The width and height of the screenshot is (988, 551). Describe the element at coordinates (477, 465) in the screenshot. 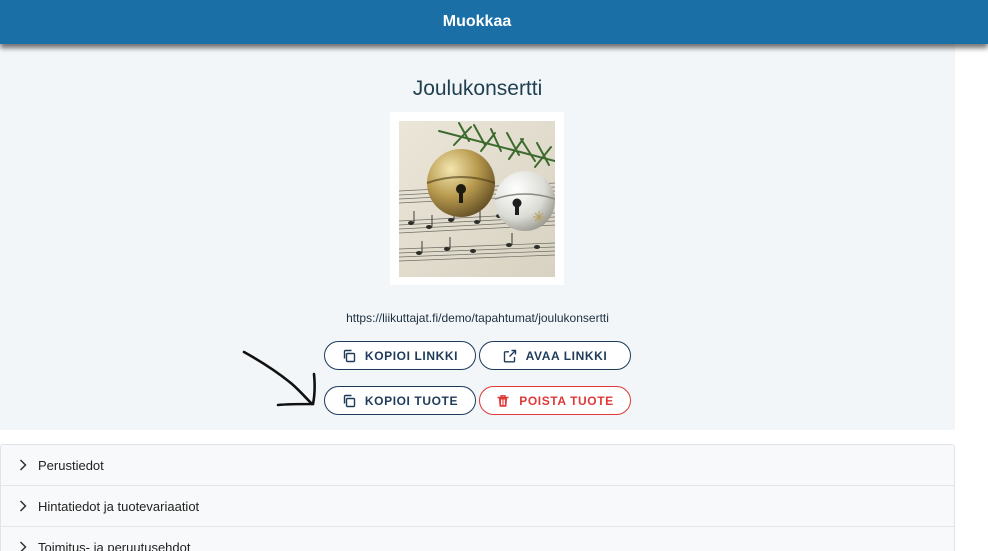

I see `accordion-item-basic-info: Perustiedot` at that location.